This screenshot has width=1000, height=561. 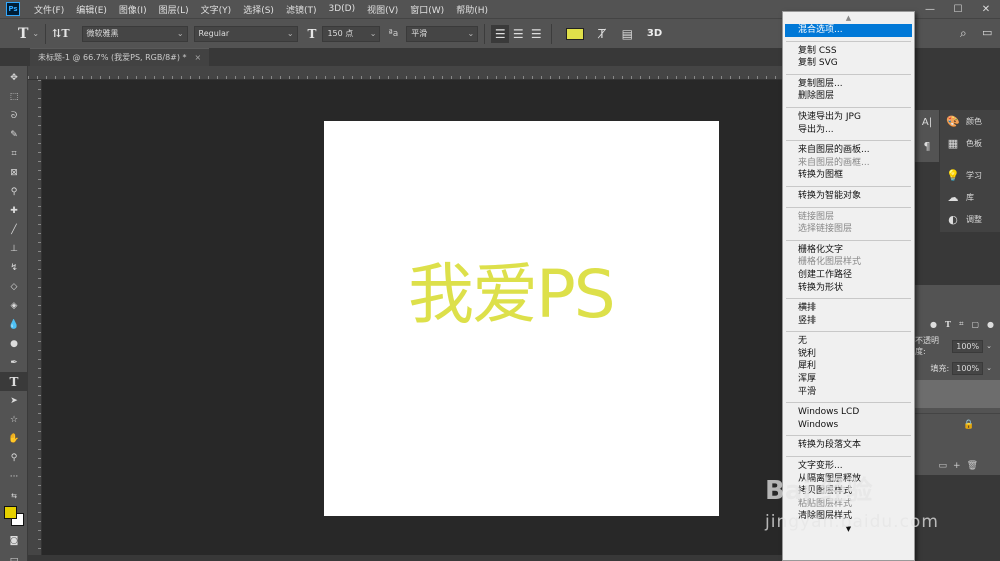 What do you see at coordinates (14, 438) in the screenshot?
I see `hand-tool-icon: ✋` at bounding box center [14, 438].